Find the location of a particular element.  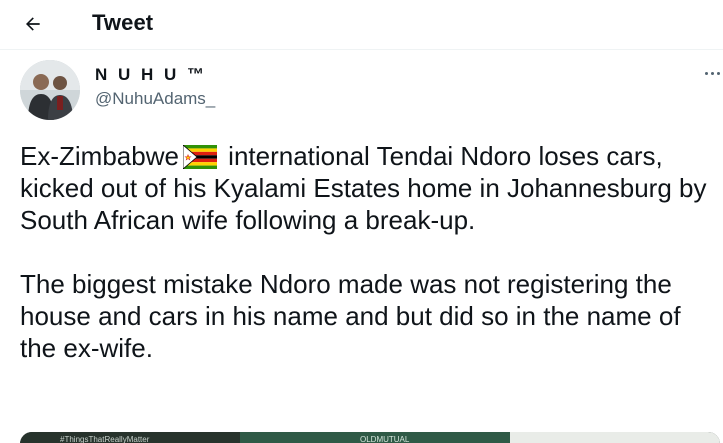

author-handle: @NuhuAdams_ is located at coordinates (155, 99).